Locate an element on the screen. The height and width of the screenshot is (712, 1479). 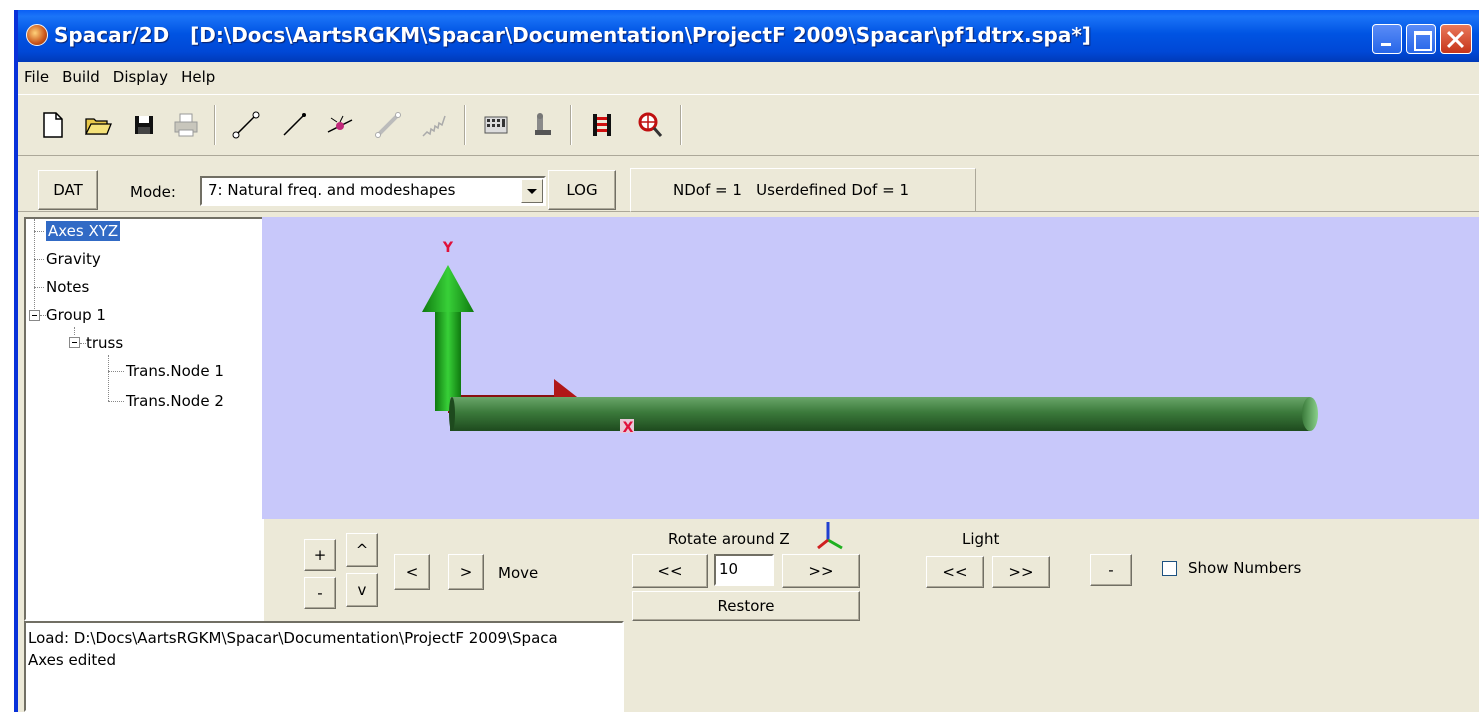
show-numbers-label: Show Numbers is located at coordinates (1244, 568).